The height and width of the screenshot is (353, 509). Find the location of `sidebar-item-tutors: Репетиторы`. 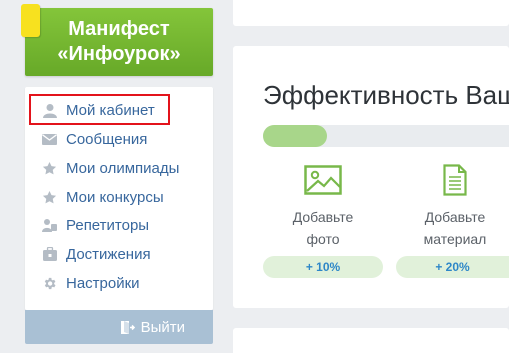

sidebar-item-tutors: Репетиторы is located at coordinates (95, 225).